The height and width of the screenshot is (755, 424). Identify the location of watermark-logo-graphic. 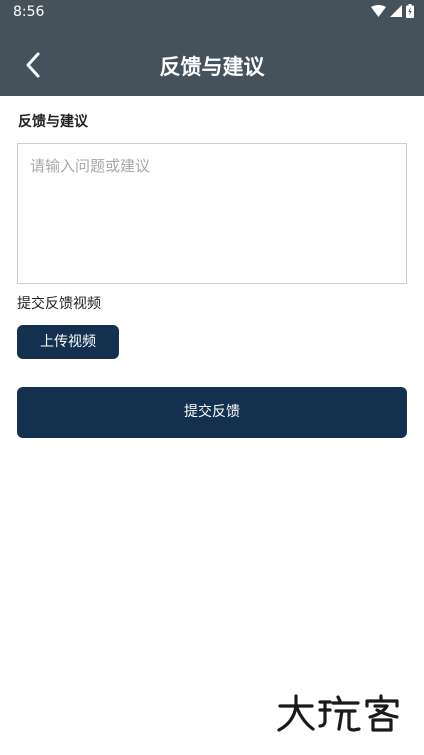
(338, 713).